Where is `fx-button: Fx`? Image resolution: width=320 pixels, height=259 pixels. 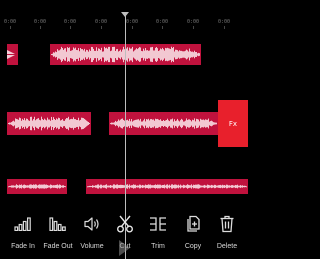 fx-button: Fx is located at coordinates (233, 123).